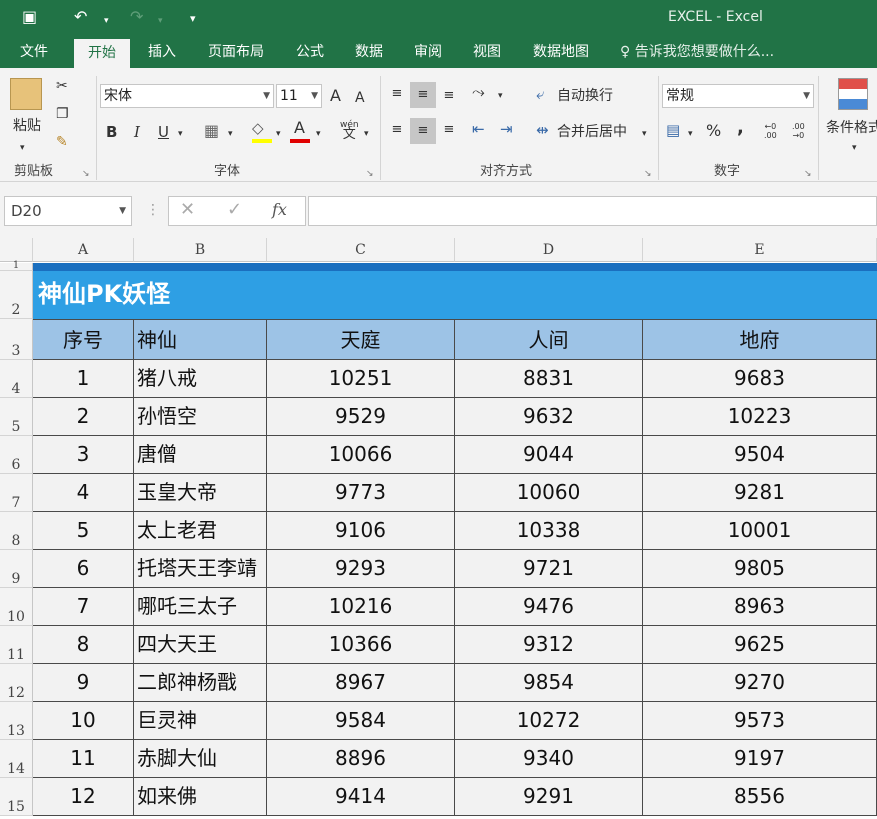 This screenshot has width=877, height=819. What do you see at coordinates (16, 797) in the screenshot?
I see `row-header: 15` at bounding box center [16, 797].